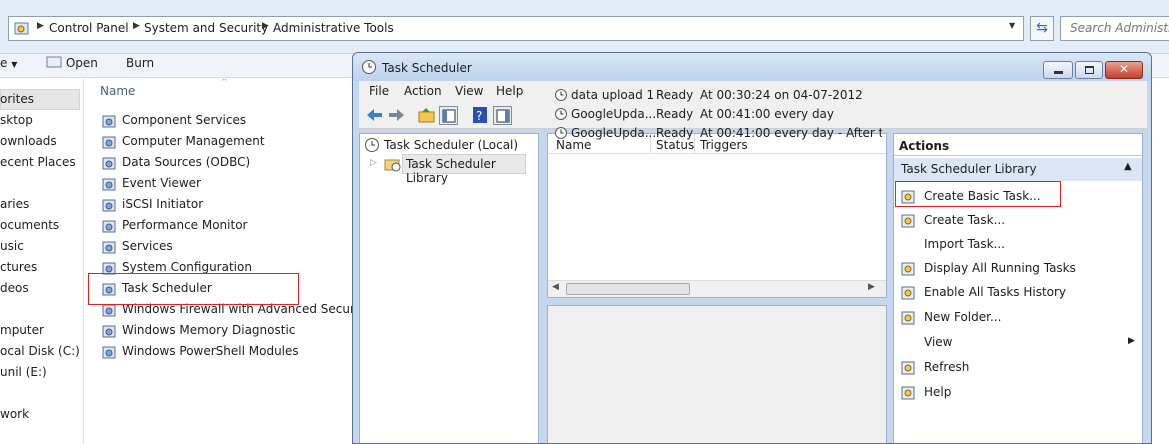 The width and height of the screenshot is (1169, 444). What do you see at coordinates (379, 91) in the screenshot?
I see `menu-file: File` at bounding box center [379, 91].